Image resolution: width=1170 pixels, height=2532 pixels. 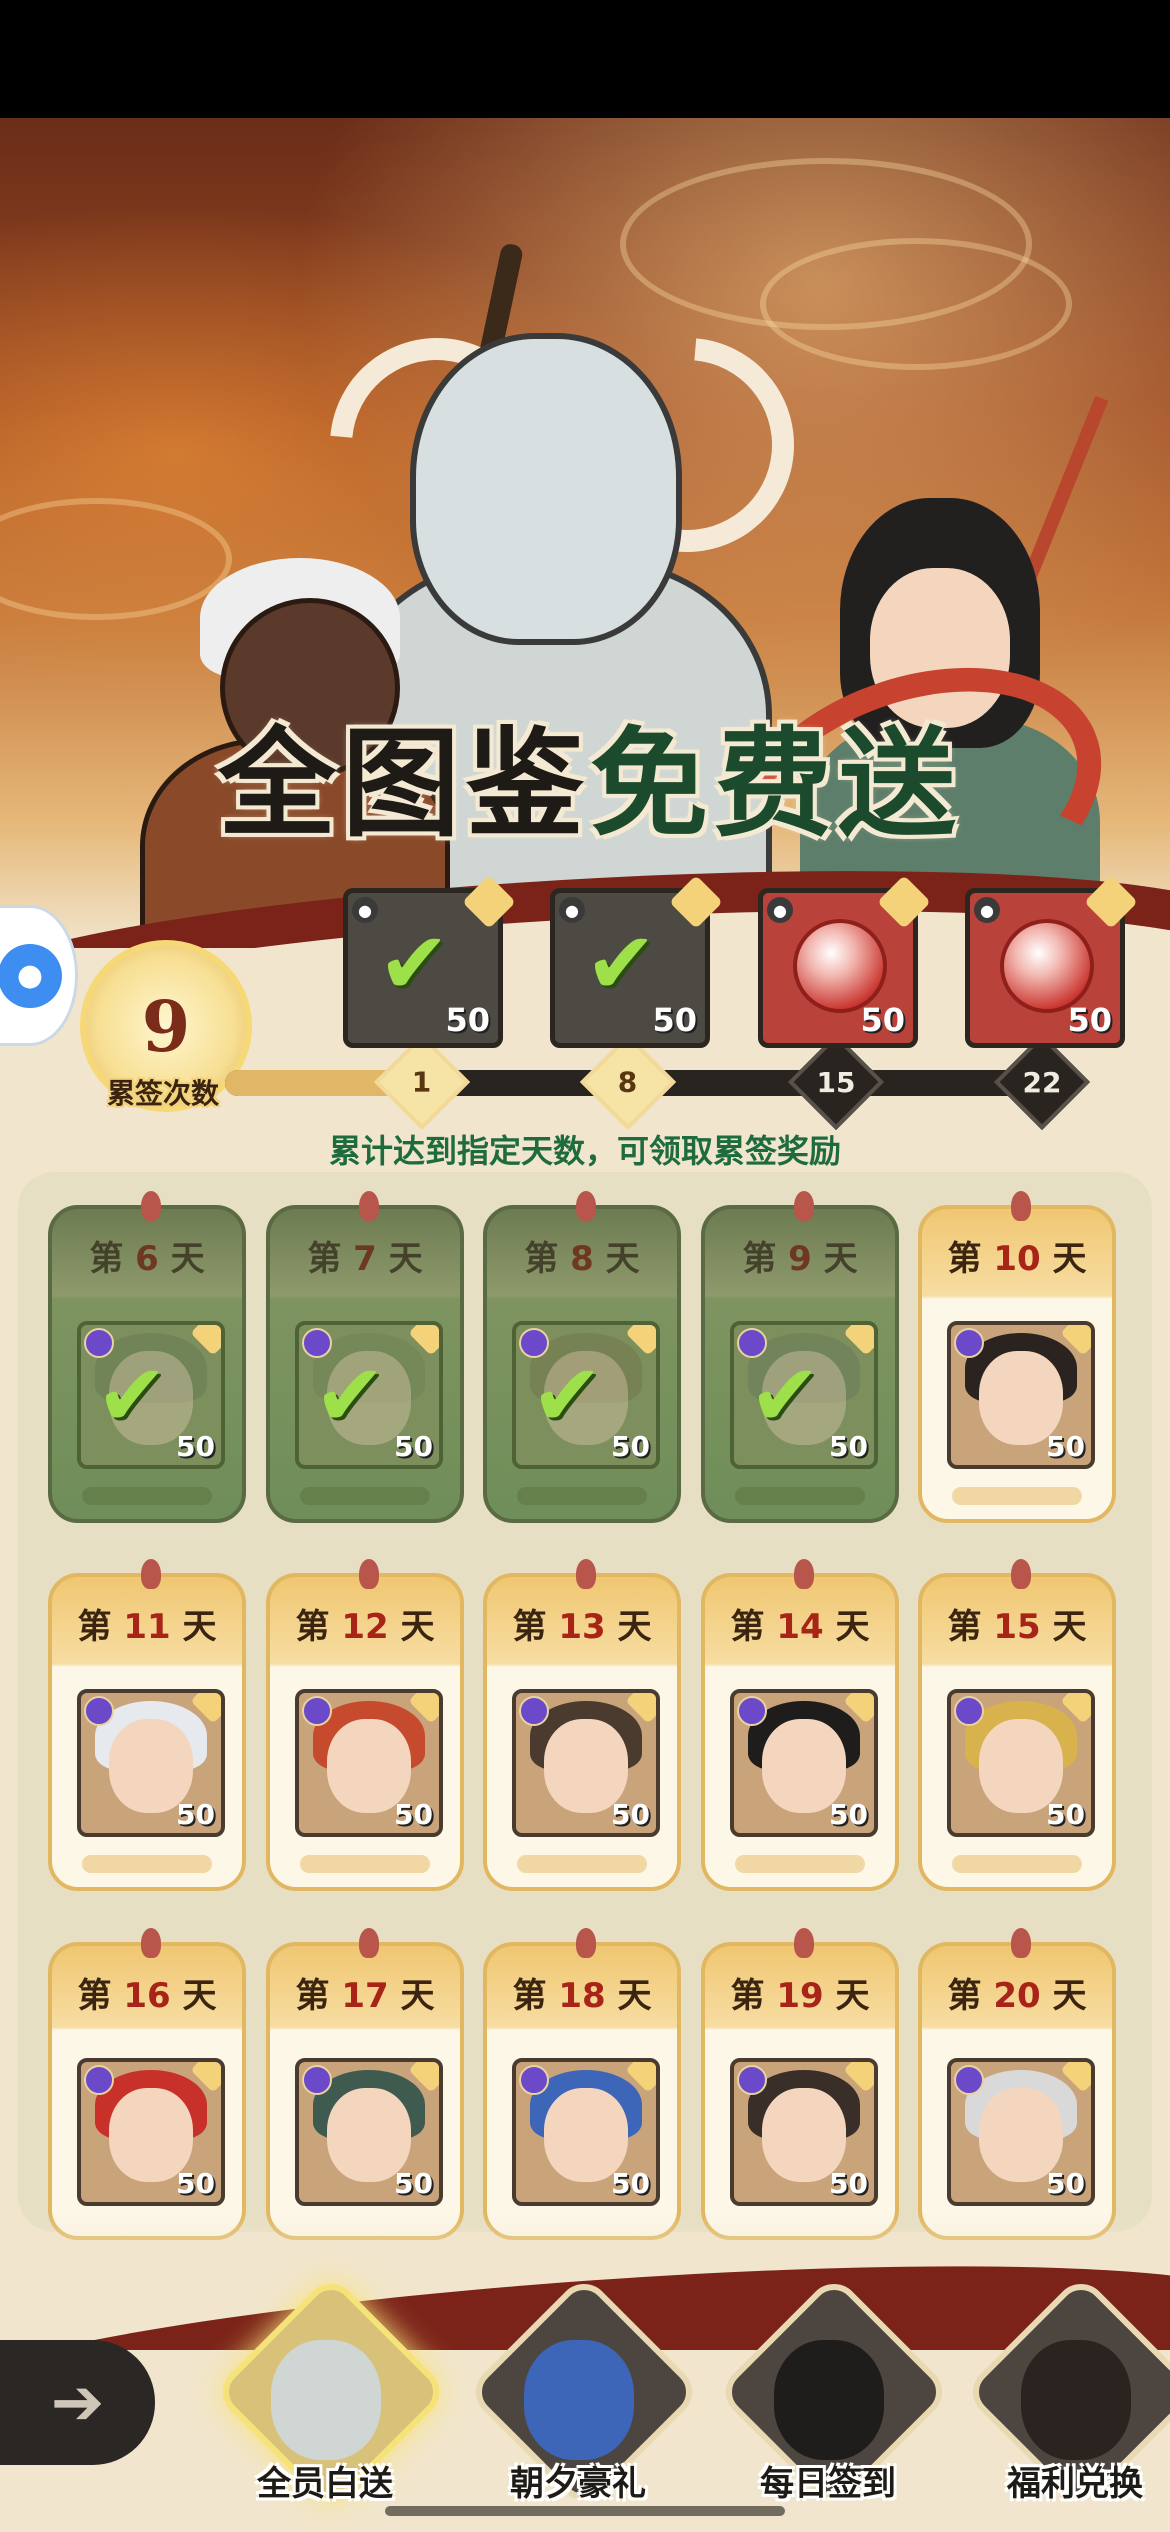 I want to click on nav-tab-4: 福利兑换, so click(x=1066, y=2401).